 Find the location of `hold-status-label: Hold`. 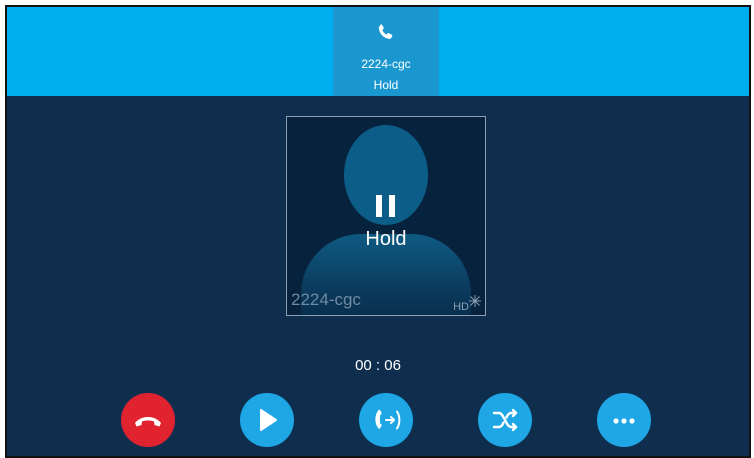

hold-status-label: Hold is located at coordinates (386, 239).